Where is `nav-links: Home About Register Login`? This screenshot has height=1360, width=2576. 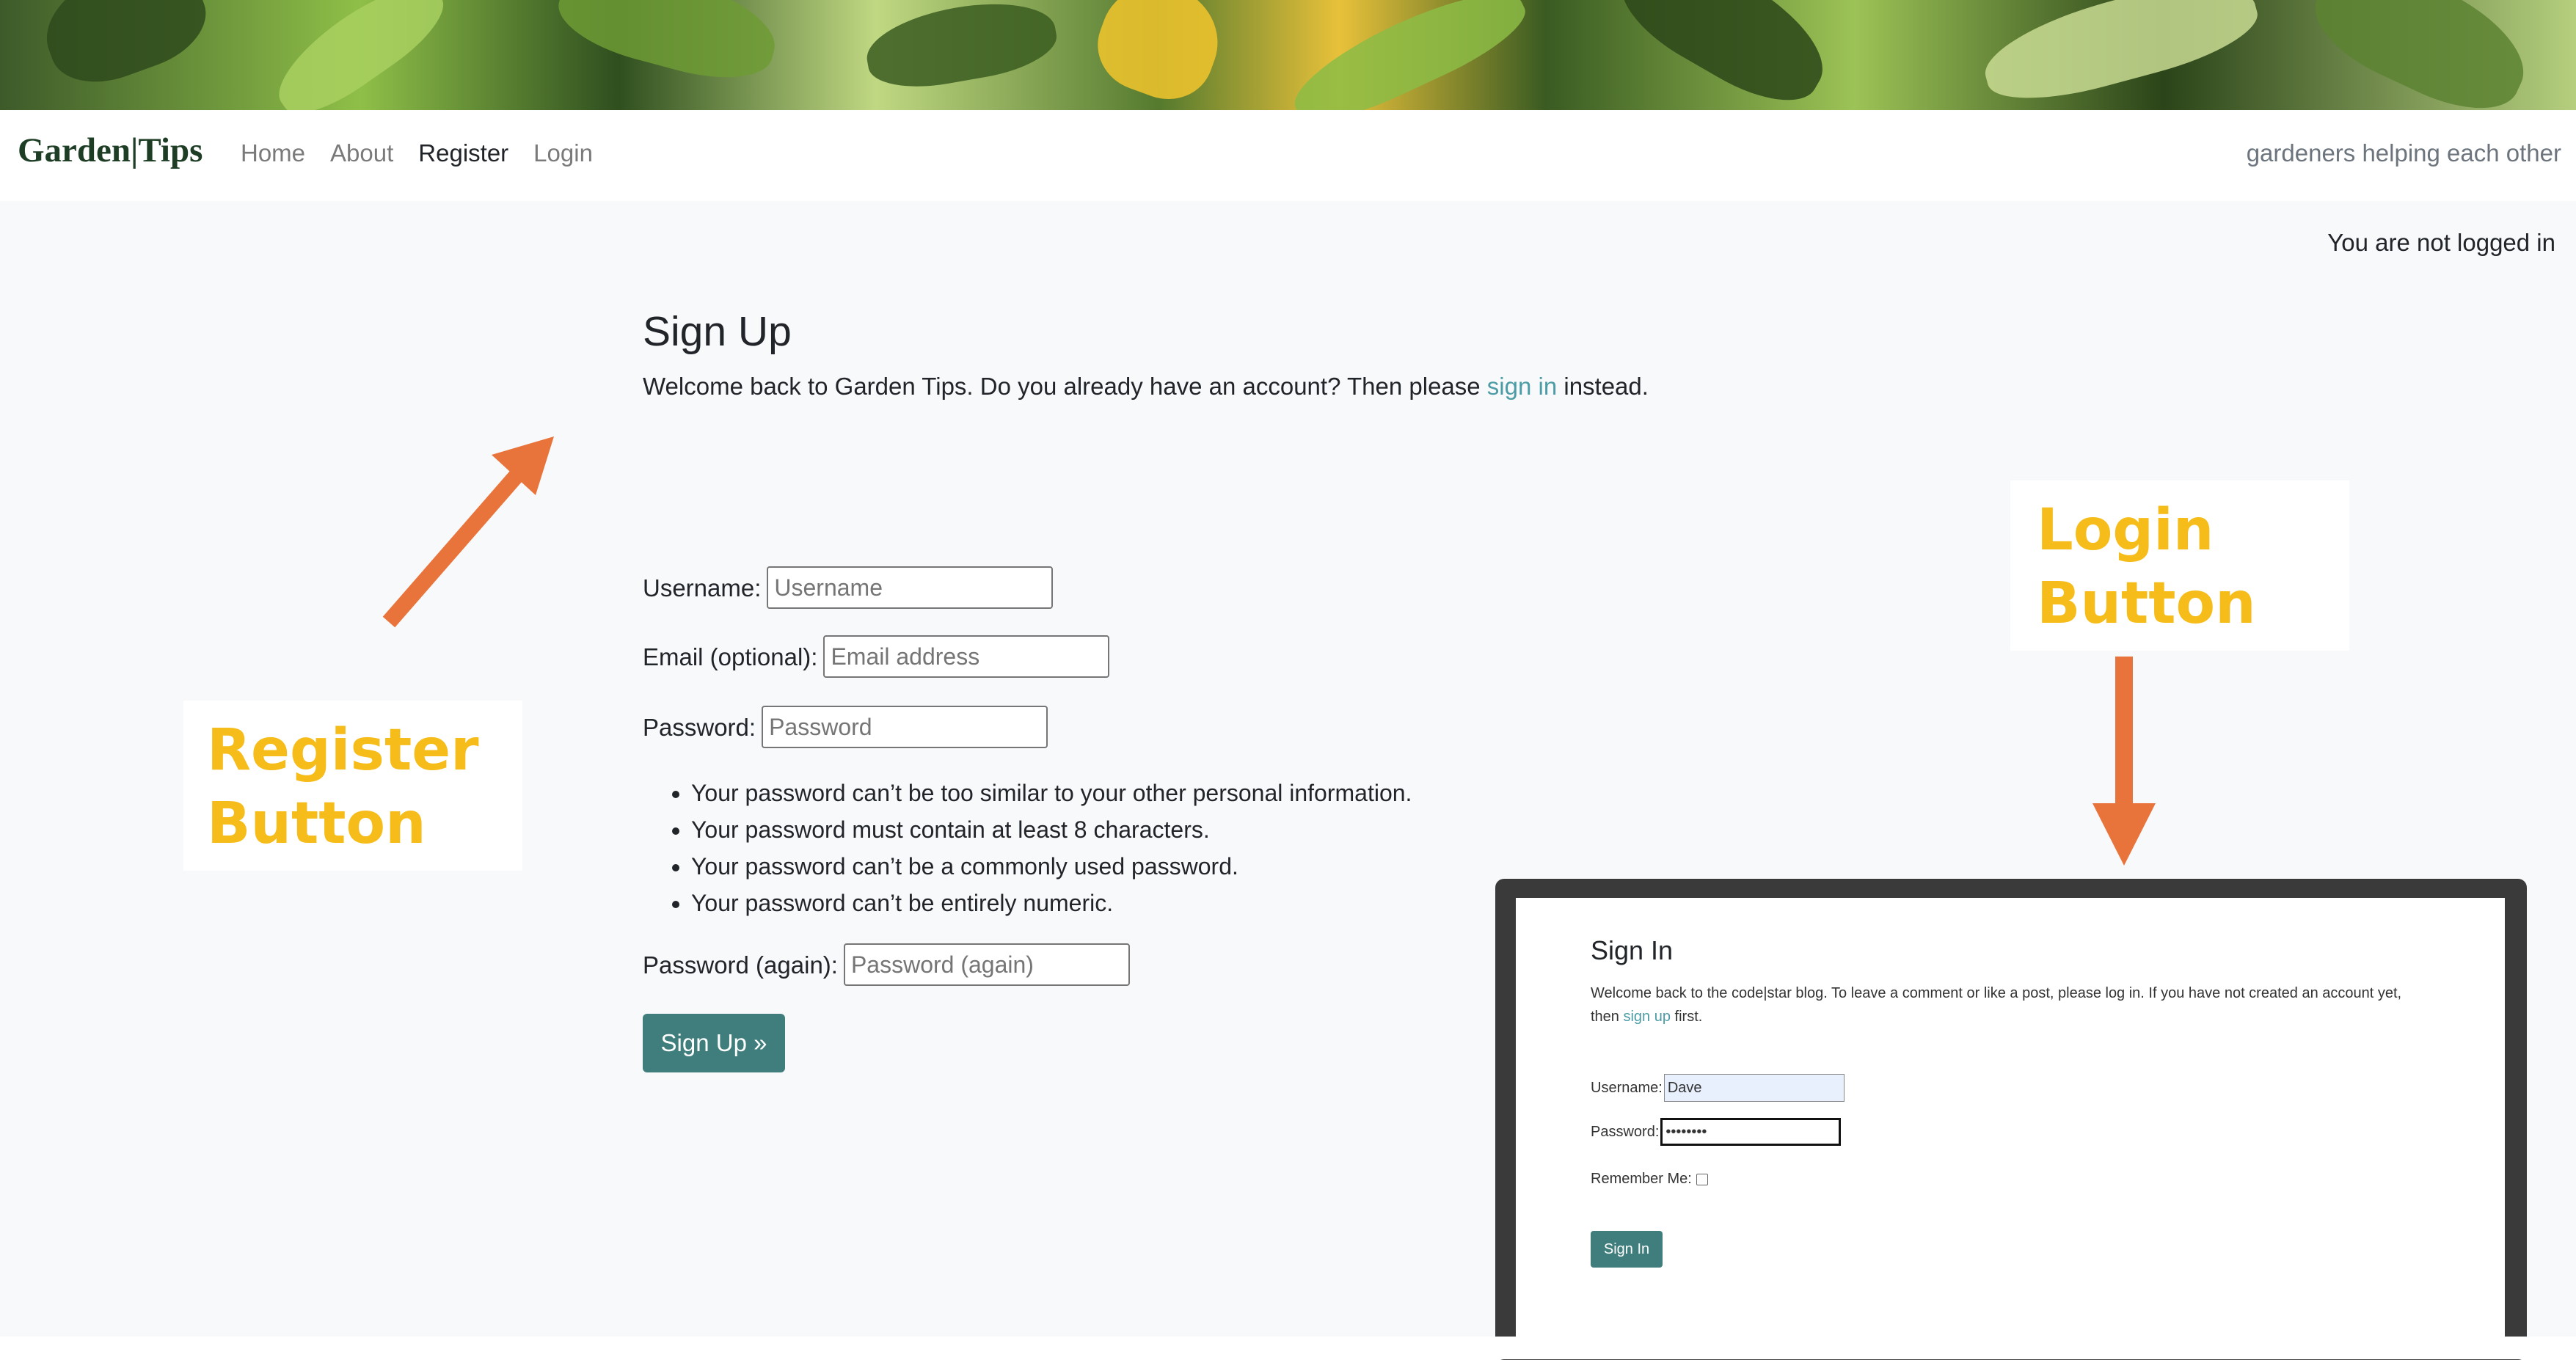 nav-links: Home About Register Login is located at coordinates (417, 153).